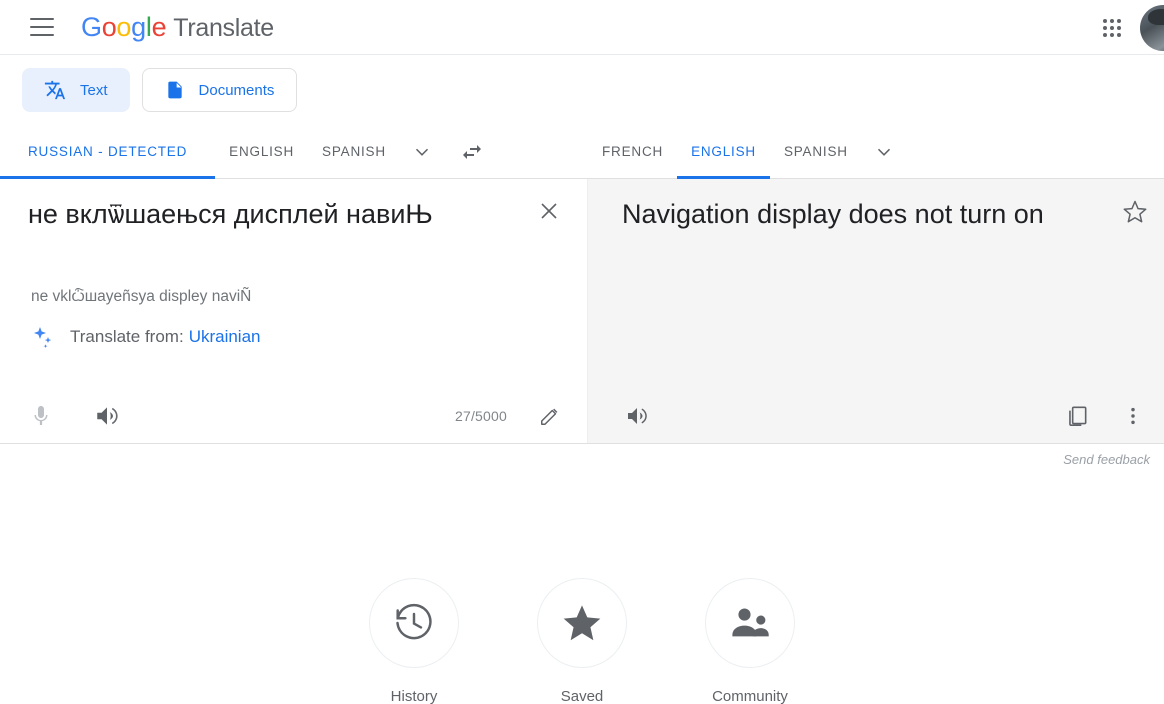  I want to click on pencil-icon, so click(550, 416).